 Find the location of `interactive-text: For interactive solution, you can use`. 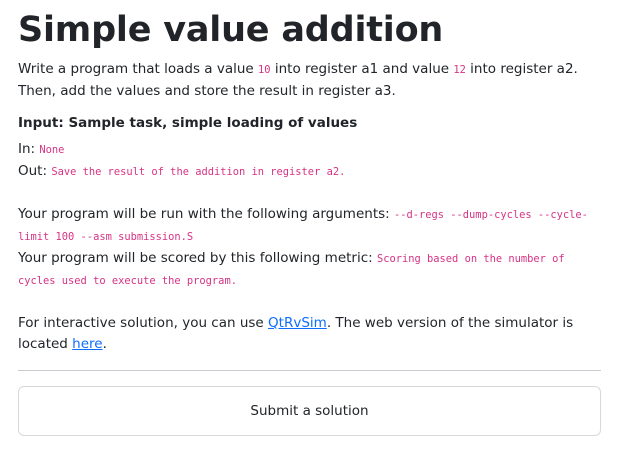

interactive-text: For interactive solution, you can use is located at coordinates (143, 323).